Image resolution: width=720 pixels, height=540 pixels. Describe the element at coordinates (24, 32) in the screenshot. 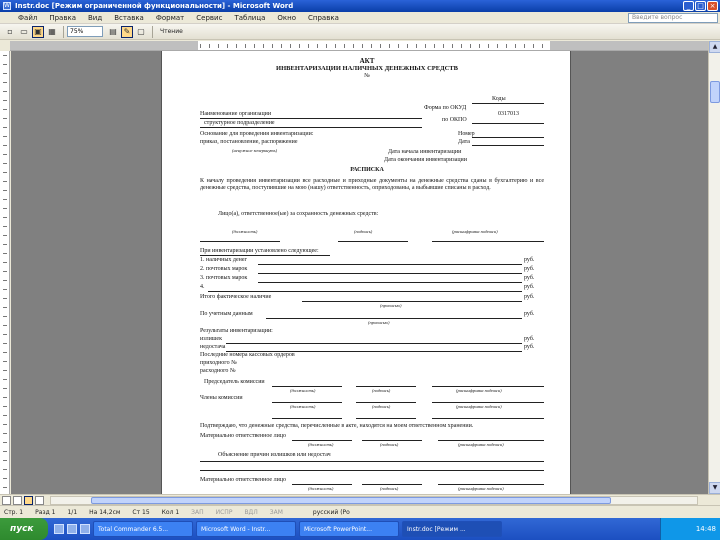

I see `open-folder-icon: ▭` at that location.